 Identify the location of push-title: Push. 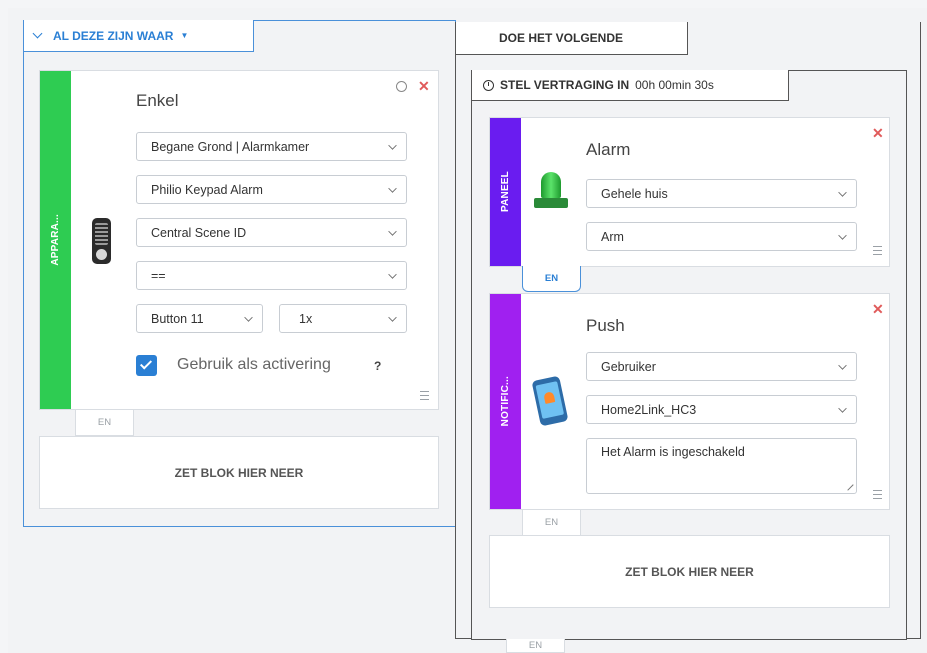
(605, 325).